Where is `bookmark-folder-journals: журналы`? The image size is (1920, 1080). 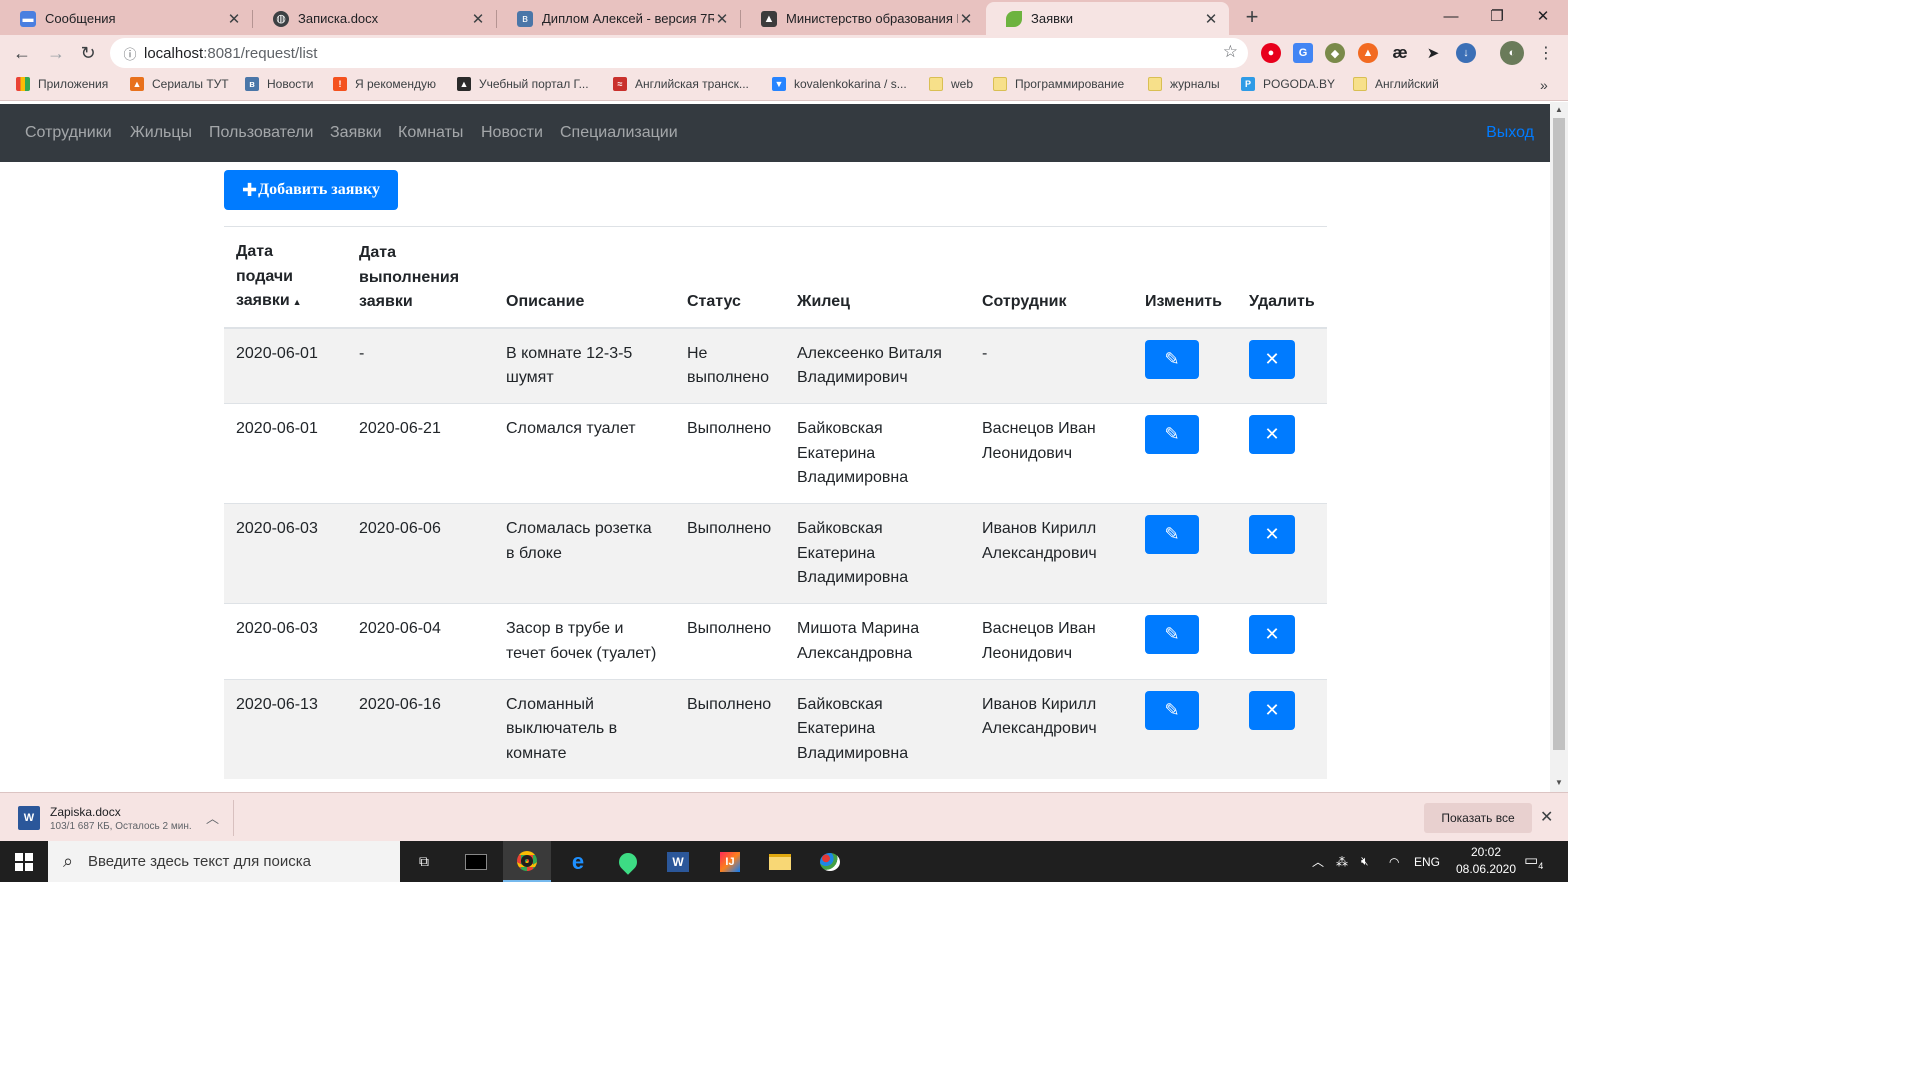
bookmark-folder-journals: журналы is located at coordinates (1184, 84).